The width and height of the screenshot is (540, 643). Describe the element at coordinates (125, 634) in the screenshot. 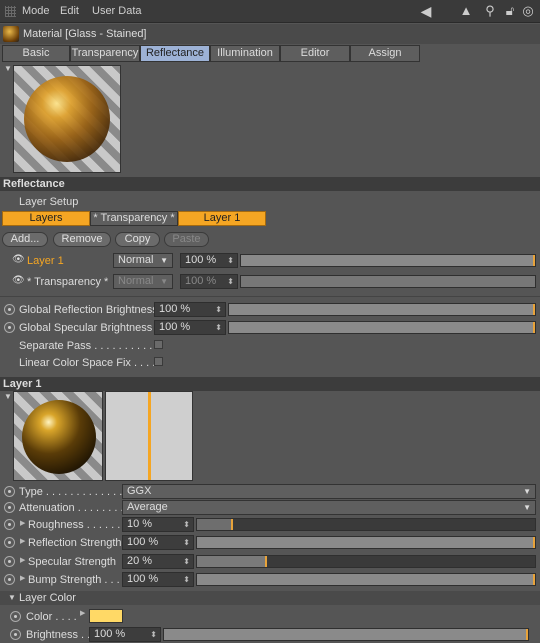

I see `brightness-field: 100 % ⬍` at that location.